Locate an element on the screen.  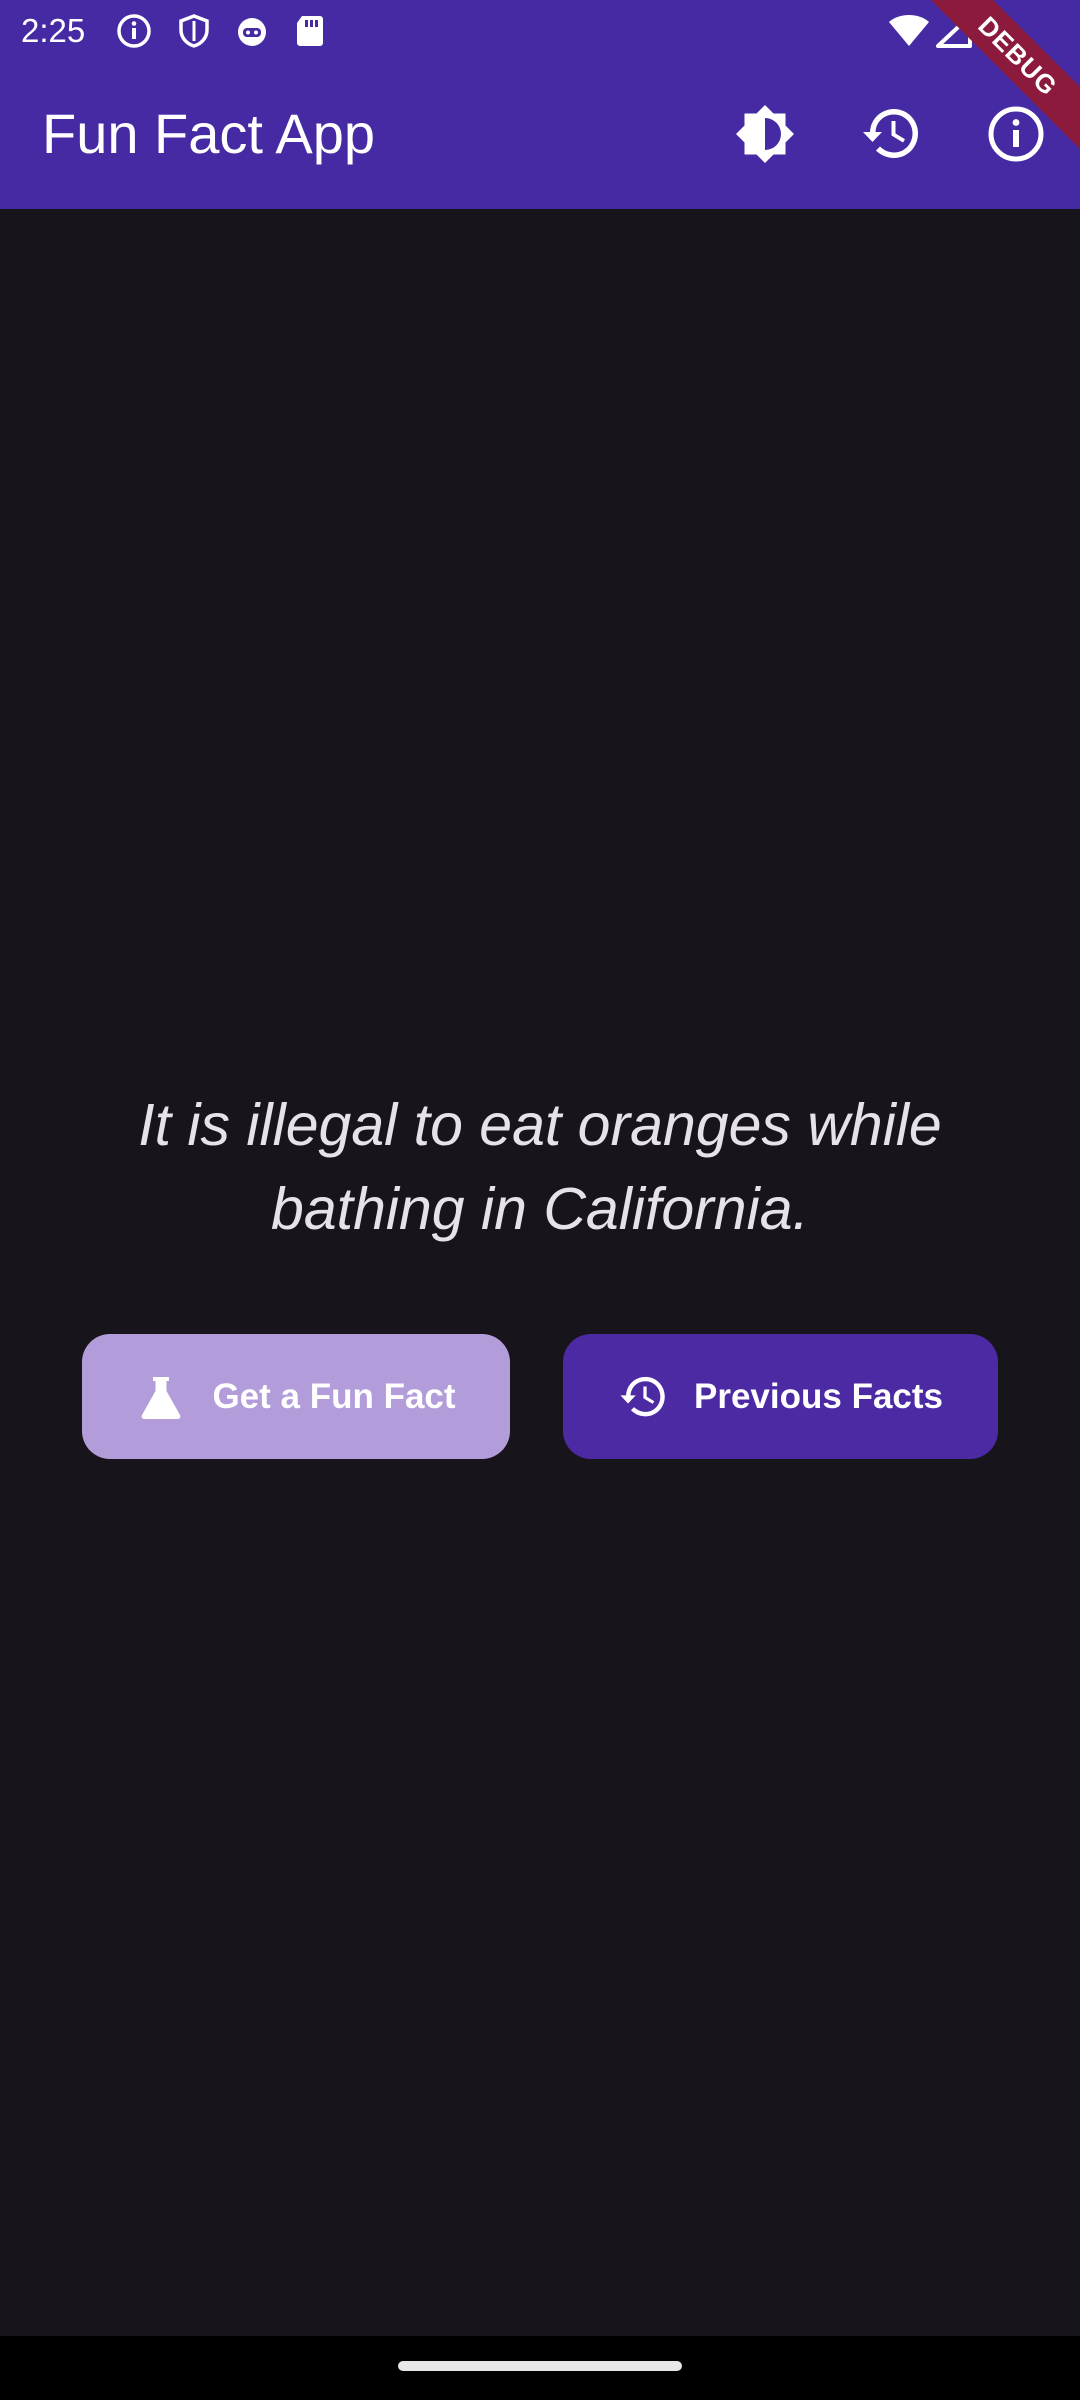
previous-facts-button: Previous Facts is located at coordinates (780, 1396).